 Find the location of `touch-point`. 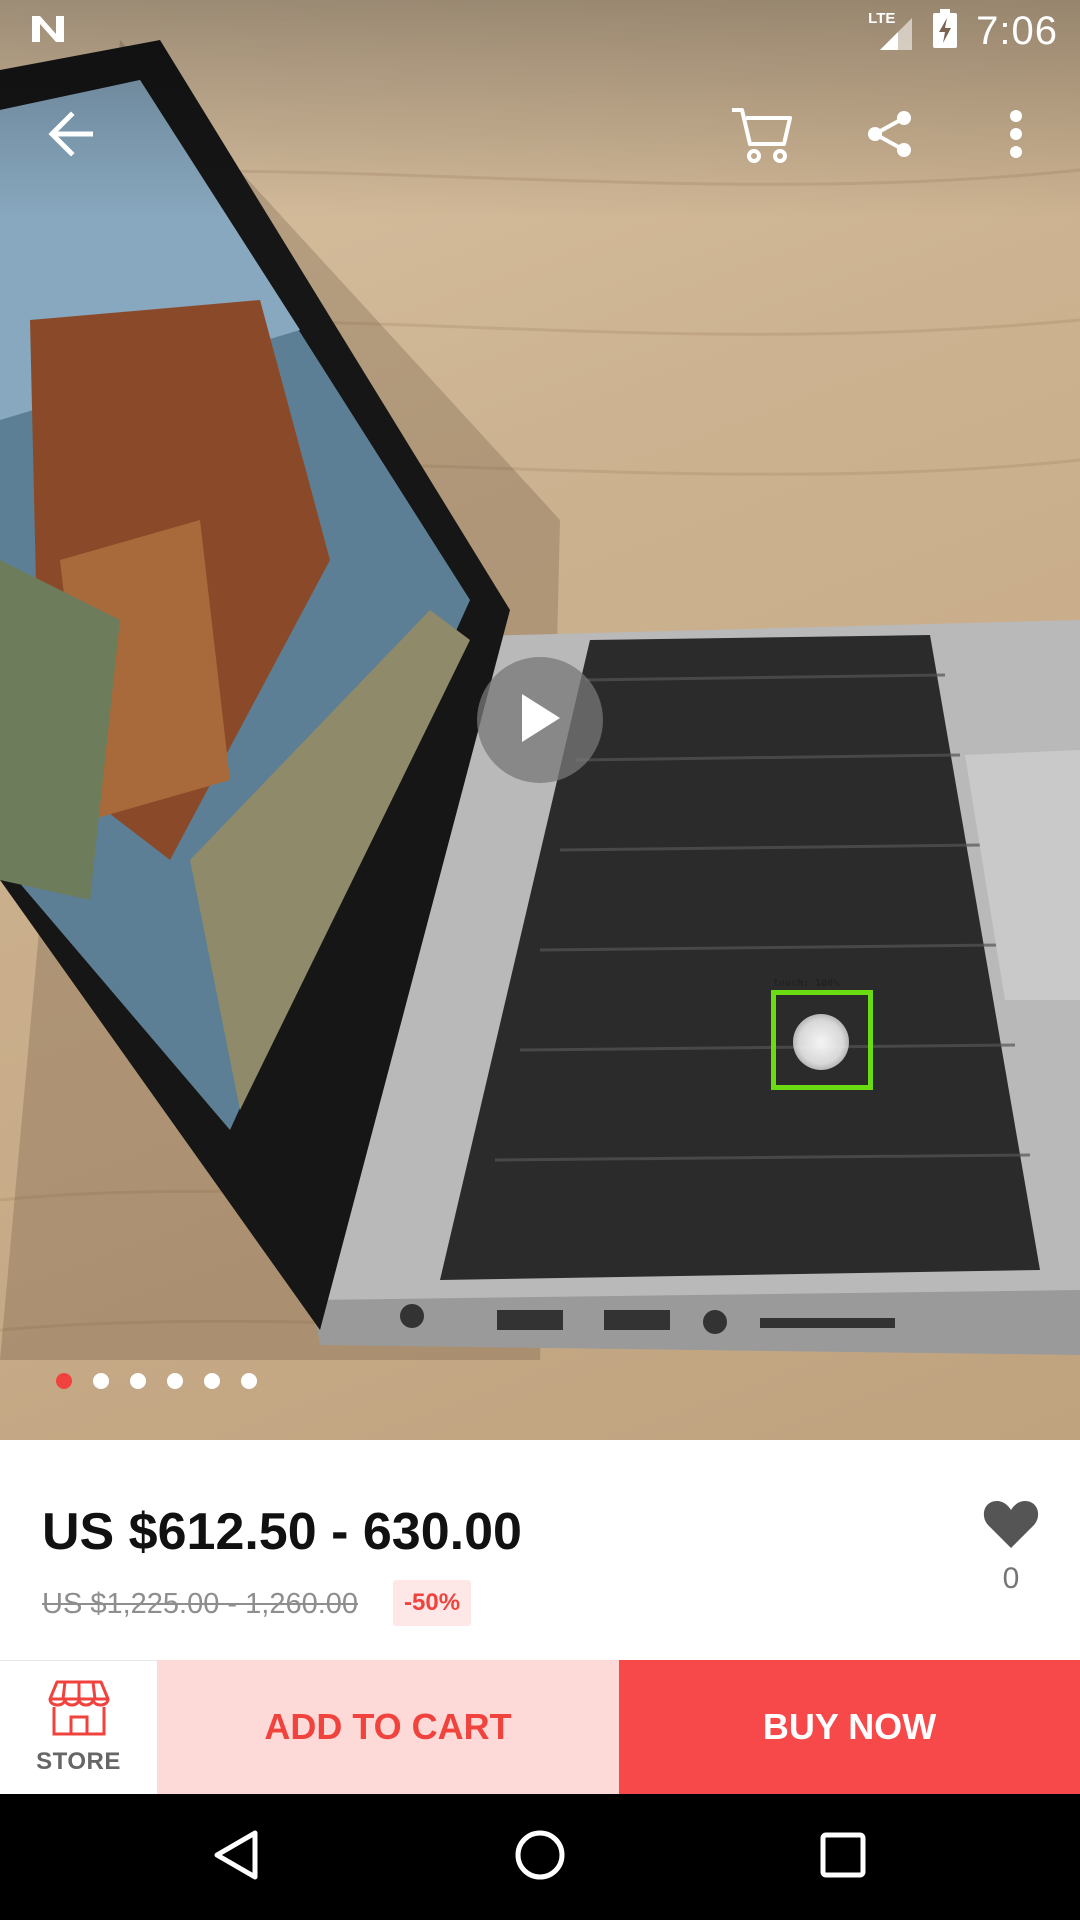

touch-point is located at coordinates (821, 1042).